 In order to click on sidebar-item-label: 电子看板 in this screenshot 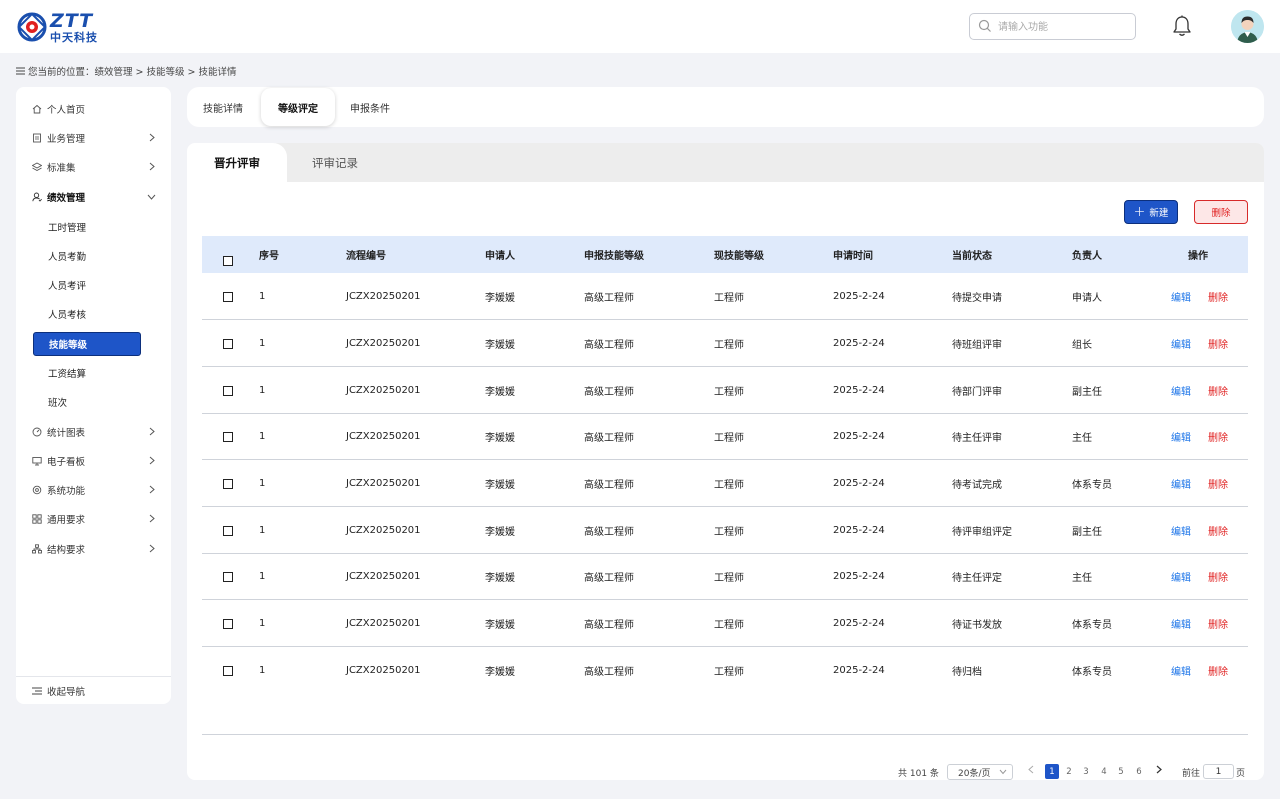, I will do `click(66, 462)`.